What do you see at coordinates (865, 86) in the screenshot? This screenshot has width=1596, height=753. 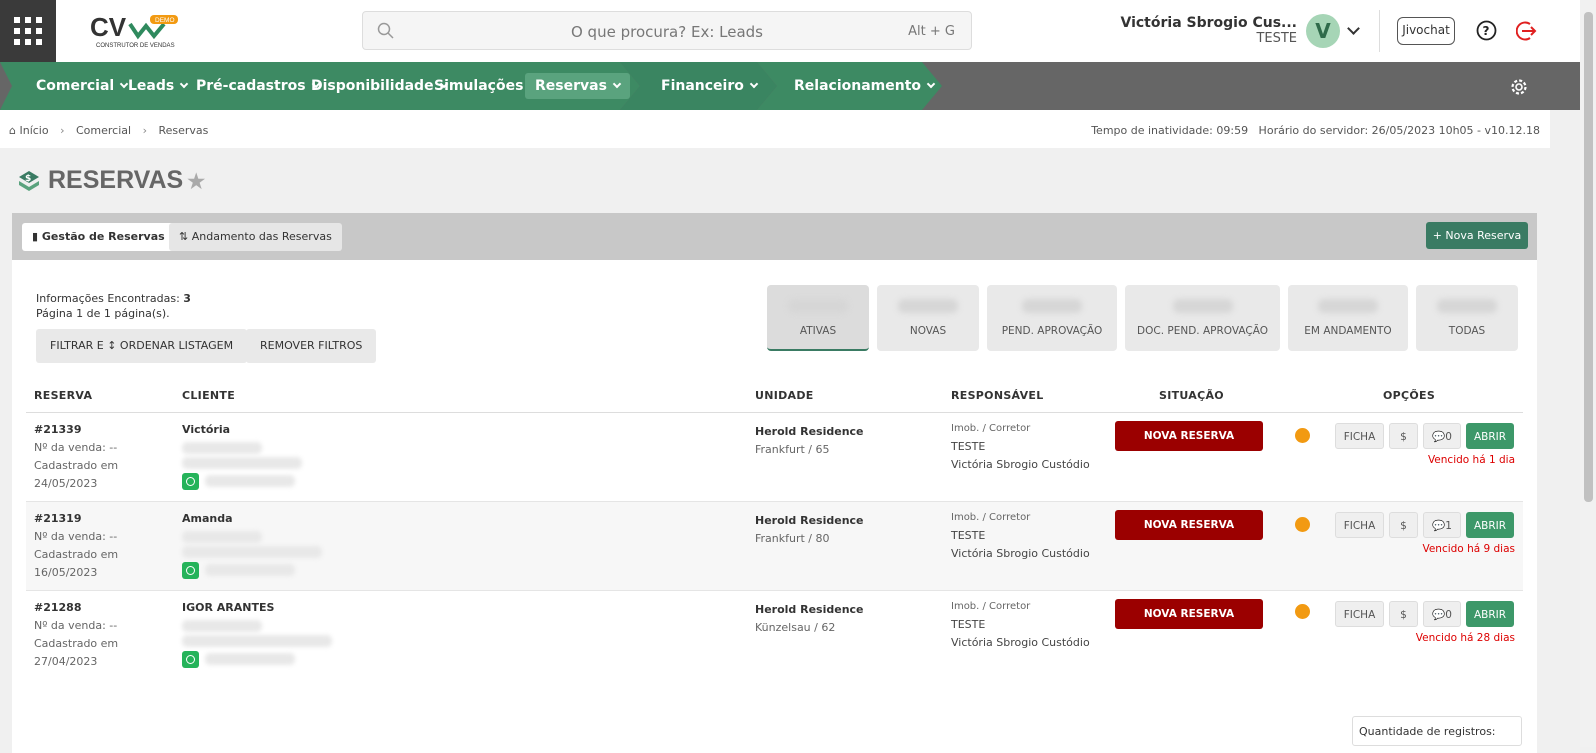 I see `nav-relacionamento: Relacionamento` at bounding box center [865, 86].